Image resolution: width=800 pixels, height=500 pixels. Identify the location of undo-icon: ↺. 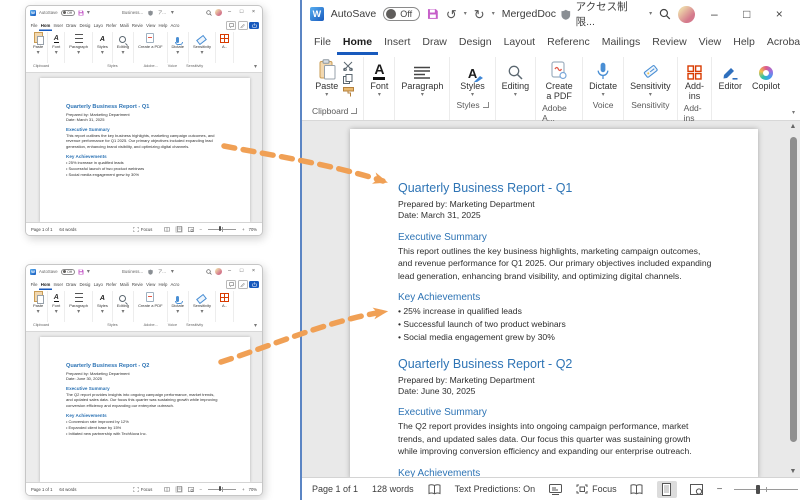
(451, 14).